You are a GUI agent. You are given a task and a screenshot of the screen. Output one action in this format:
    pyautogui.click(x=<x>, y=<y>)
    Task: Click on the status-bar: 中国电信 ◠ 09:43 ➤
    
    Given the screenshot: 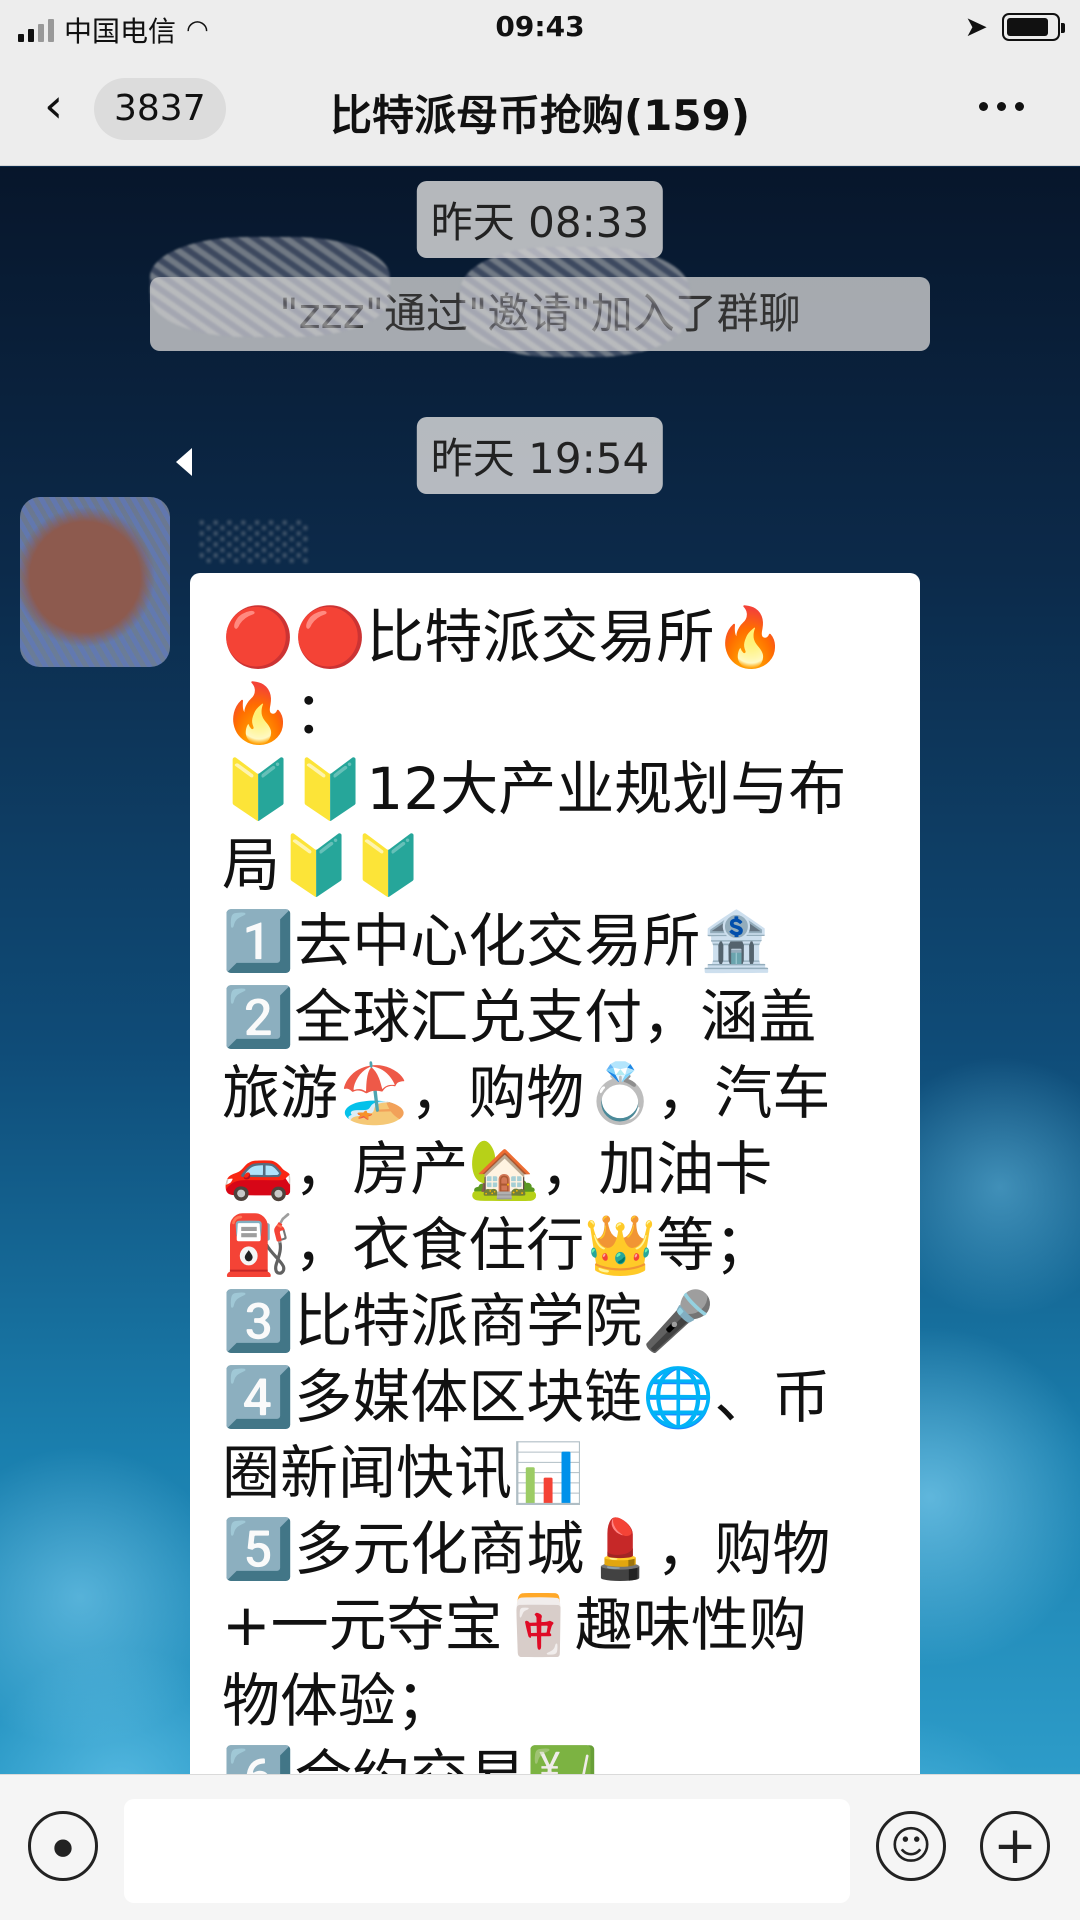 What is the action you would take?
    pyautogui.click(x=540, y=26)
    